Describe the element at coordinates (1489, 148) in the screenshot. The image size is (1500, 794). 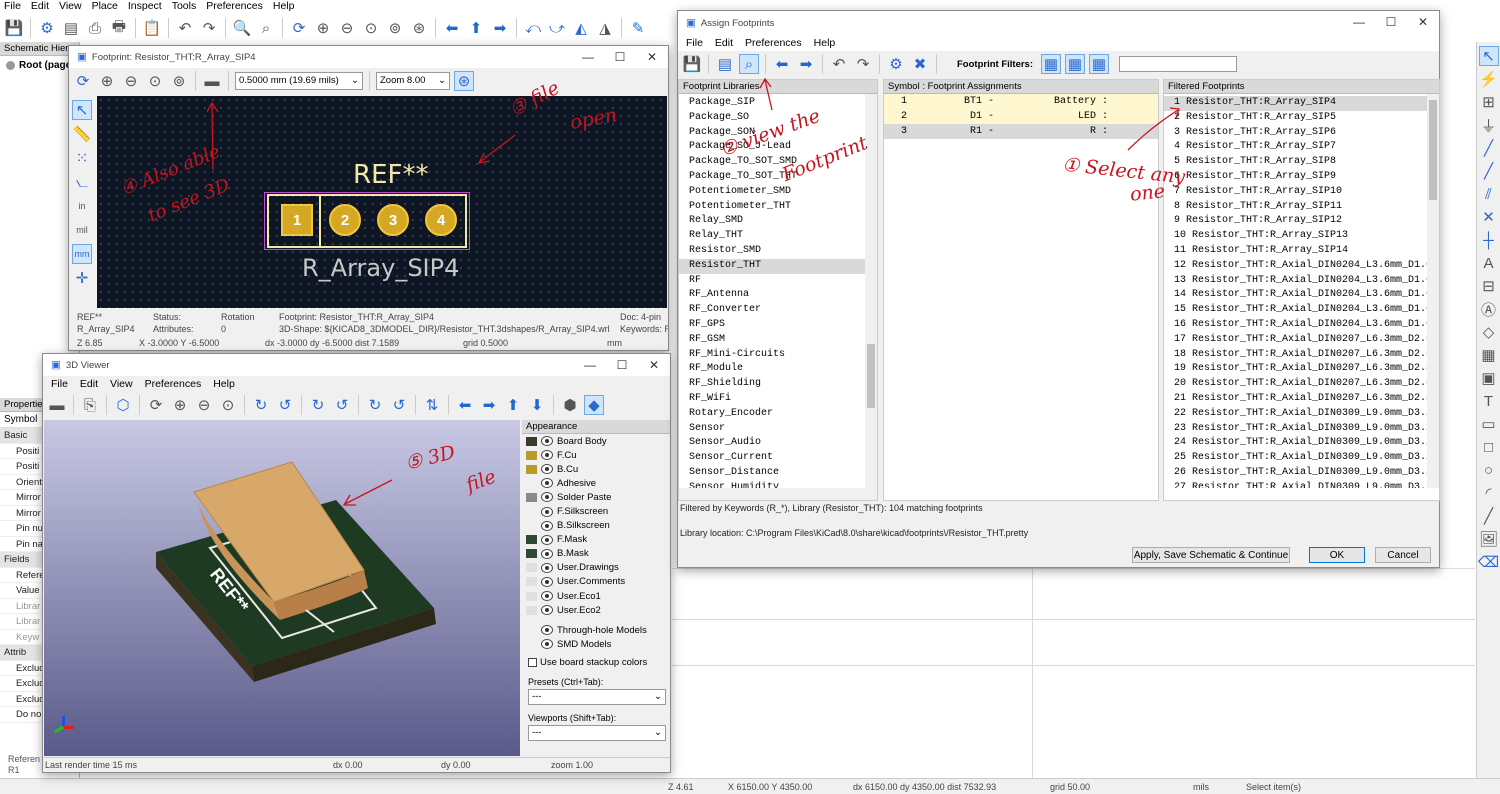
I see `add-wire-icon: ╱` at that location.